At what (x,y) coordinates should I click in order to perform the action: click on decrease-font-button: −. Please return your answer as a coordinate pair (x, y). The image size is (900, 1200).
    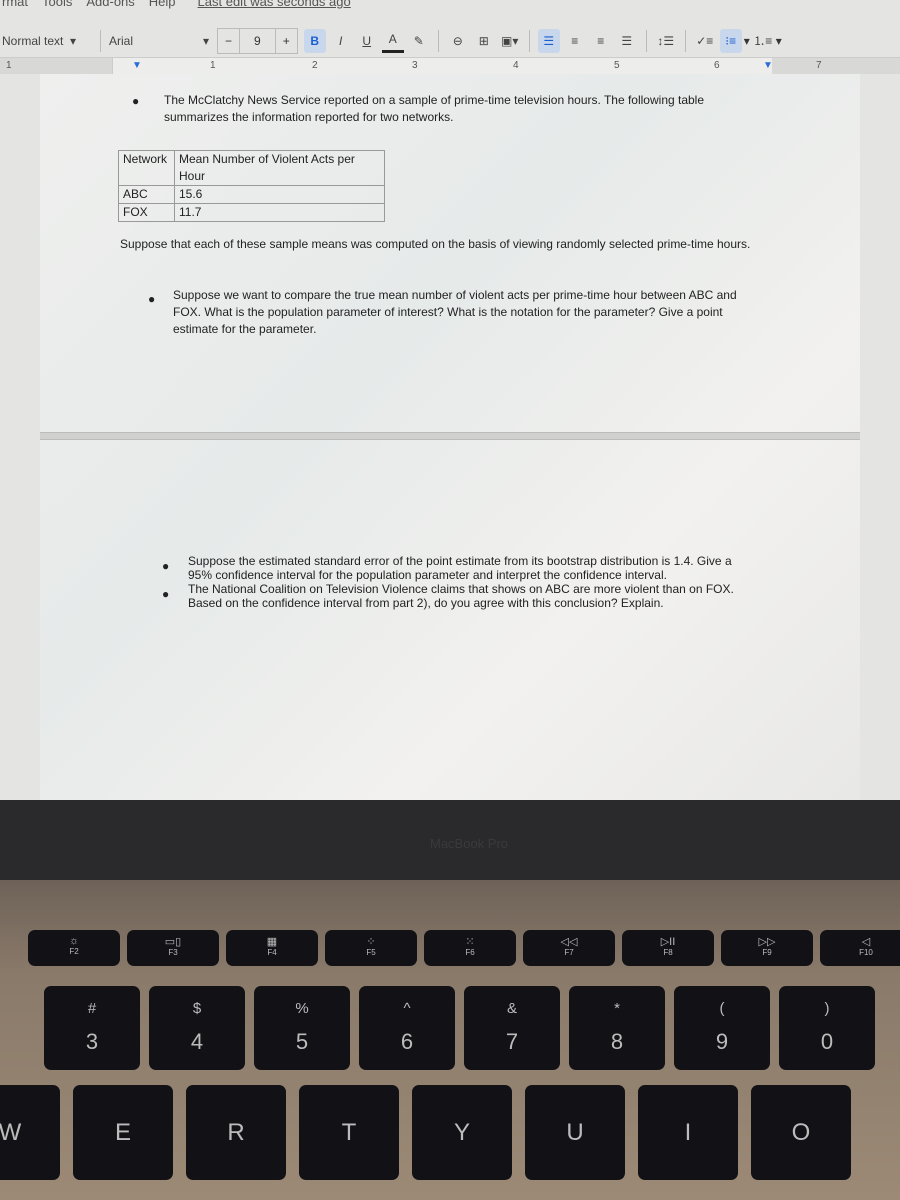
    Looking at the image, I should click on (229, 40).